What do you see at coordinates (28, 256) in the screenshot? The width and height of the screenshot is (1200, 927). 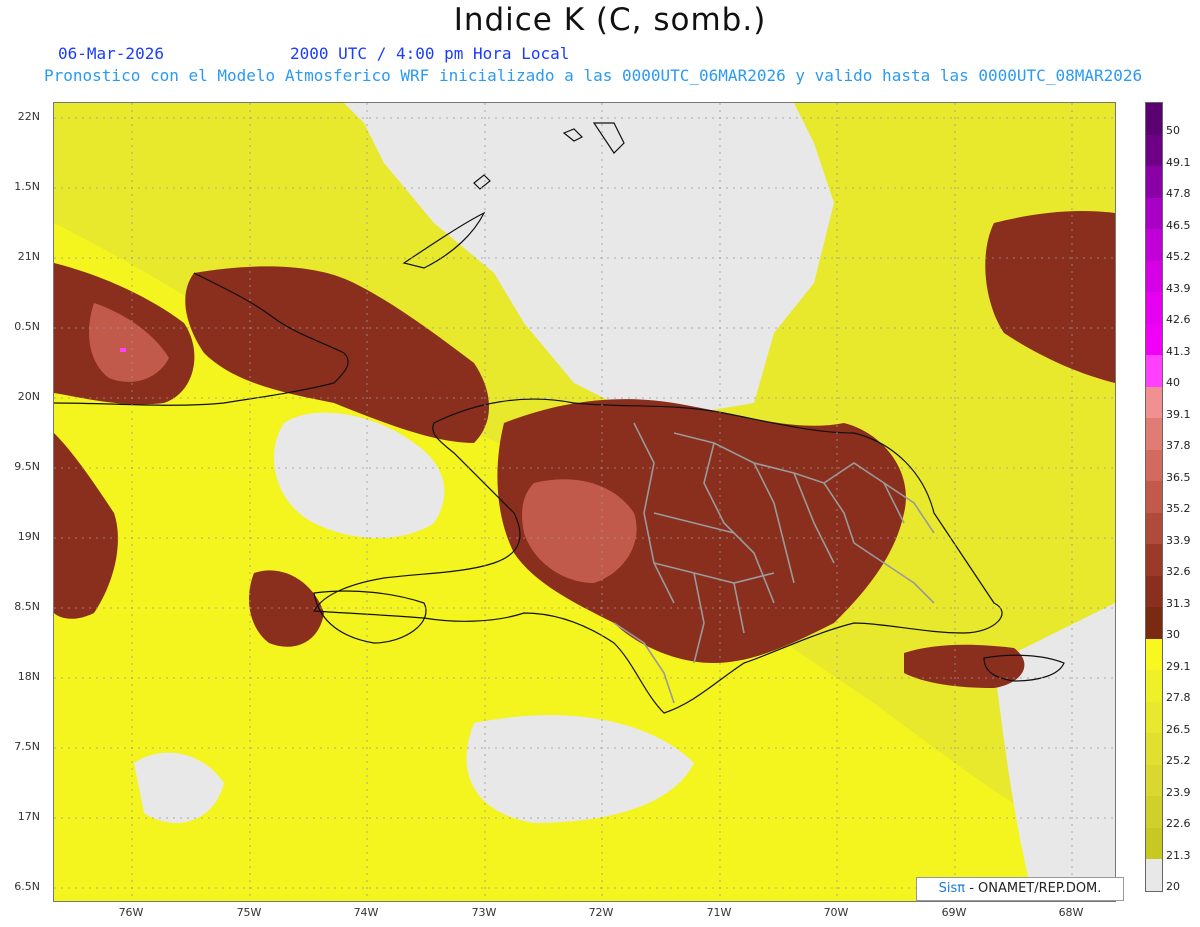 I see `lat-label-21n: 21N` at bounding box center [28, 256].